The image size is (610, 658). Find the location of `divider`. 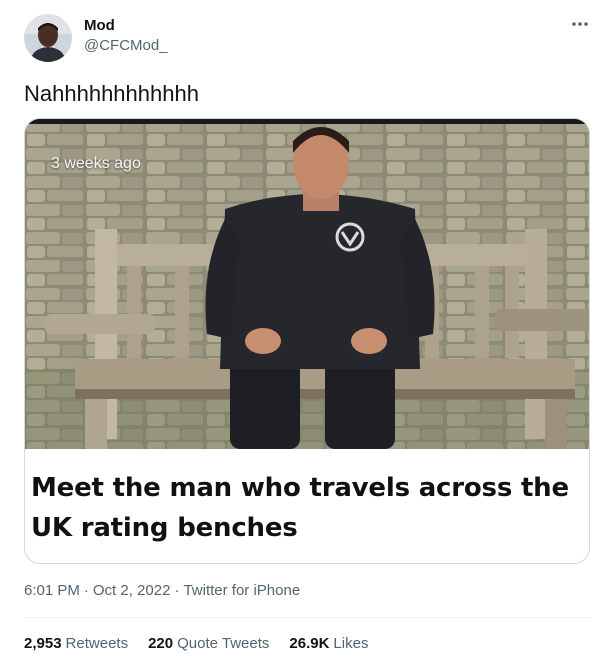

divider is located at coordinates (308, 617).